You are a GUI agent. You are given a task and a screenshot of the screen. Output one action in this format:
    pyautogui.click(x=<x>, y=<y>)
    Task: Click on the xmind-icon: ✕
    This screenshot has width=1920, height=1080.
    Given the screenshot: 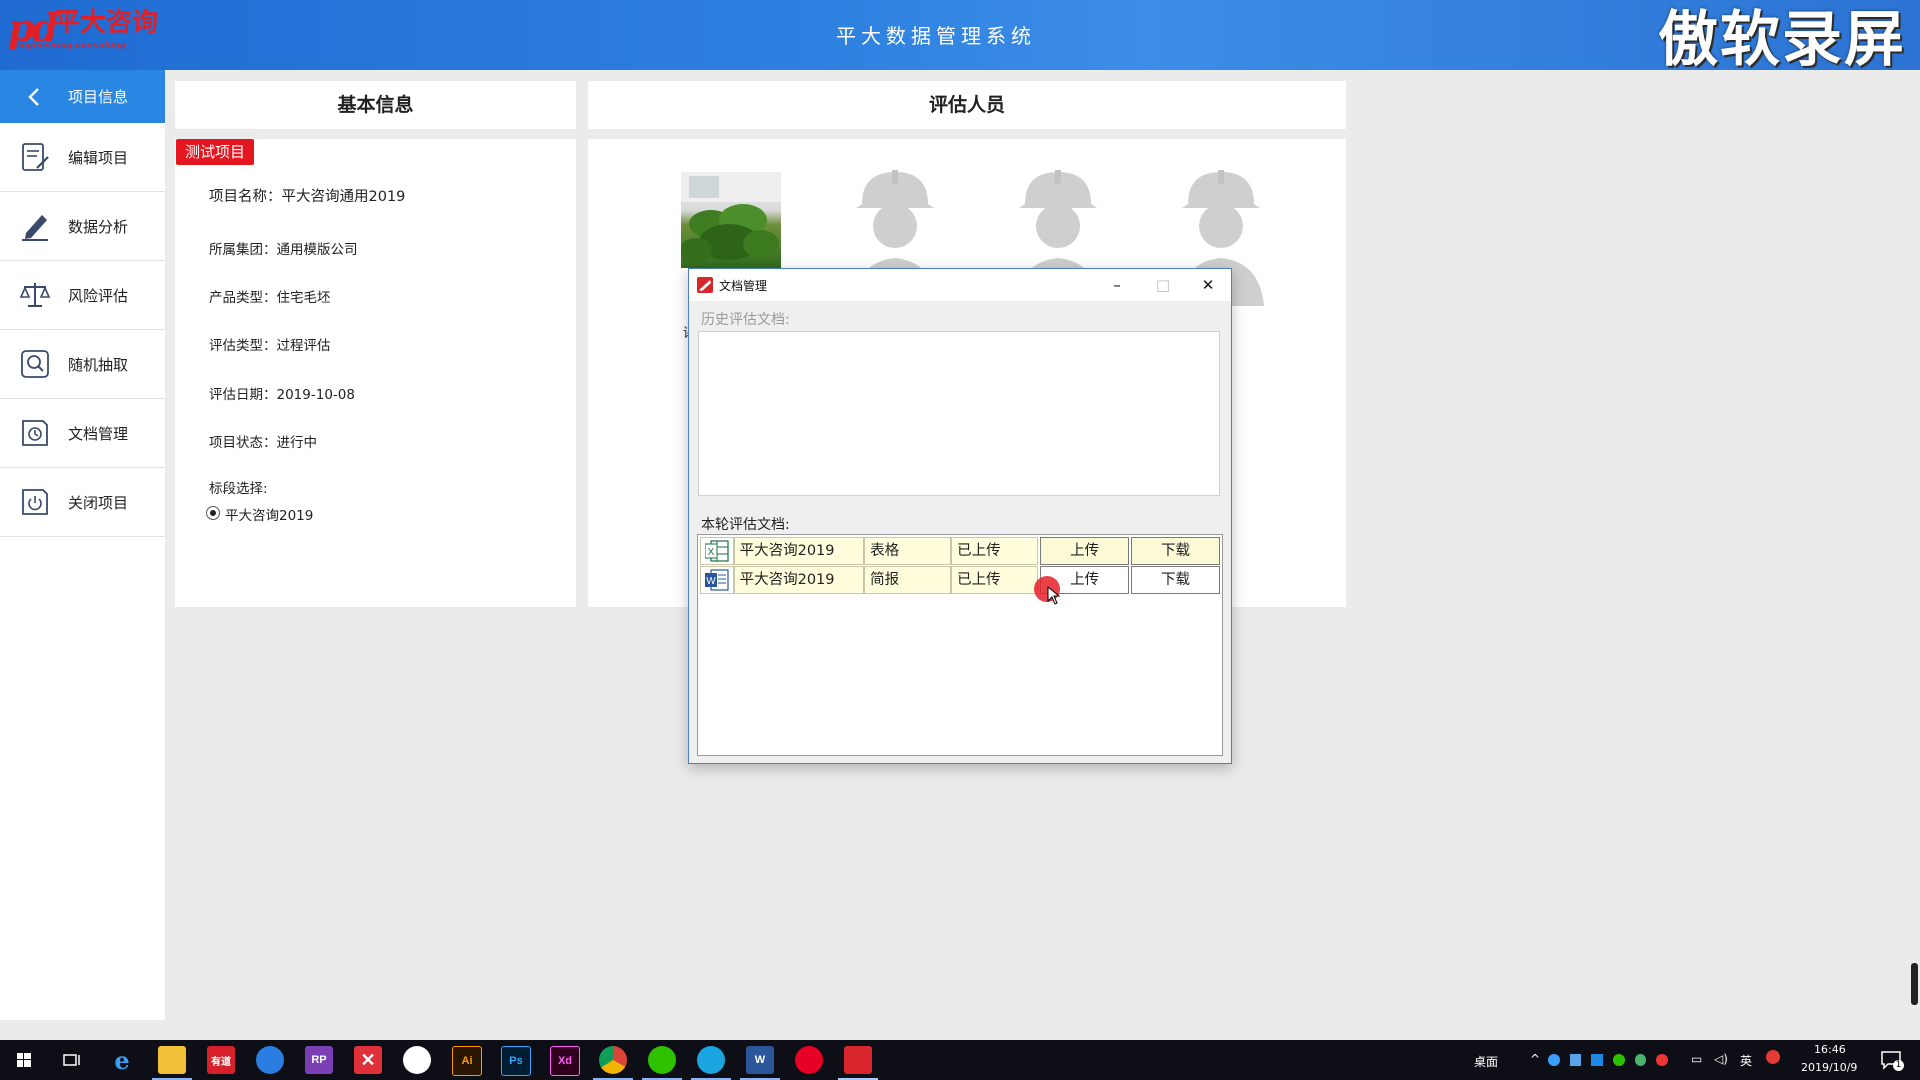 What is the action you would take?
    pyautogui.click(x=368, y=1060)
    